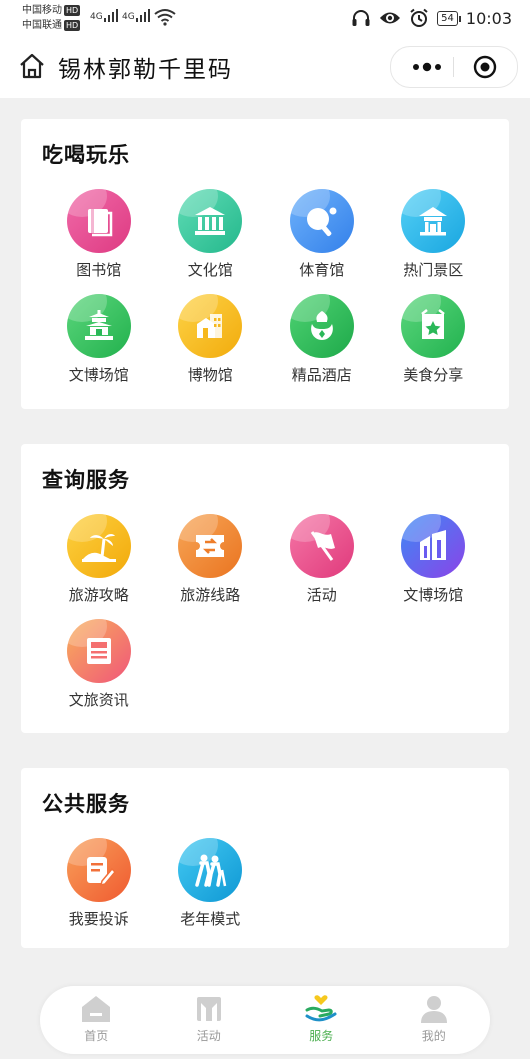 The height and width of the screenshot is (1059, 530). Describe the element at coordinates (449, 18) in the screenshot. I see `battery-indicator: 54` at that location.